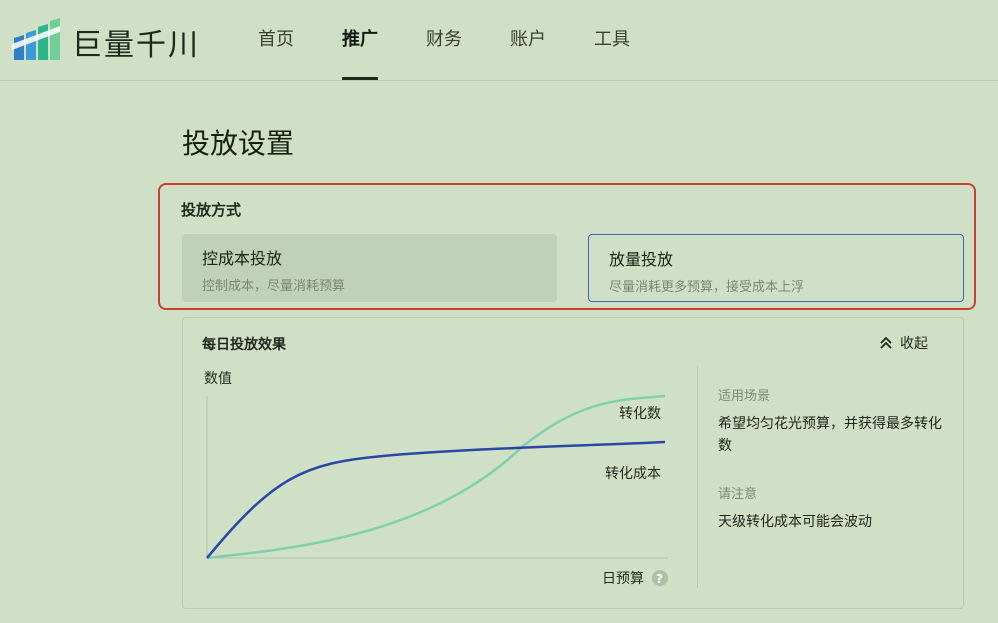  Describe the element at coordinates (641, 259) in the screenshot. I see `mode-option-title: 放量投放` at that location.